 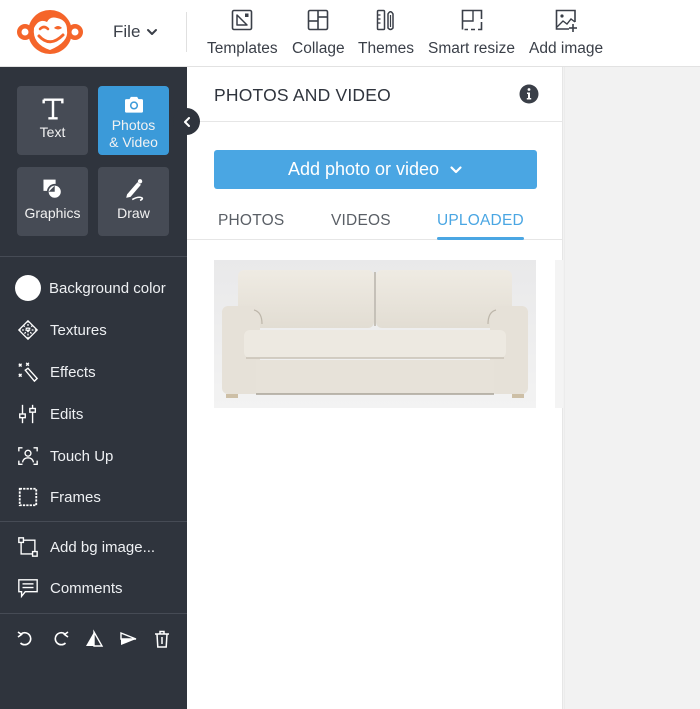 What do you see at coordinates (28, 497) in the screenshot?
I see `frames-icon` at bounding box center [28, 497].